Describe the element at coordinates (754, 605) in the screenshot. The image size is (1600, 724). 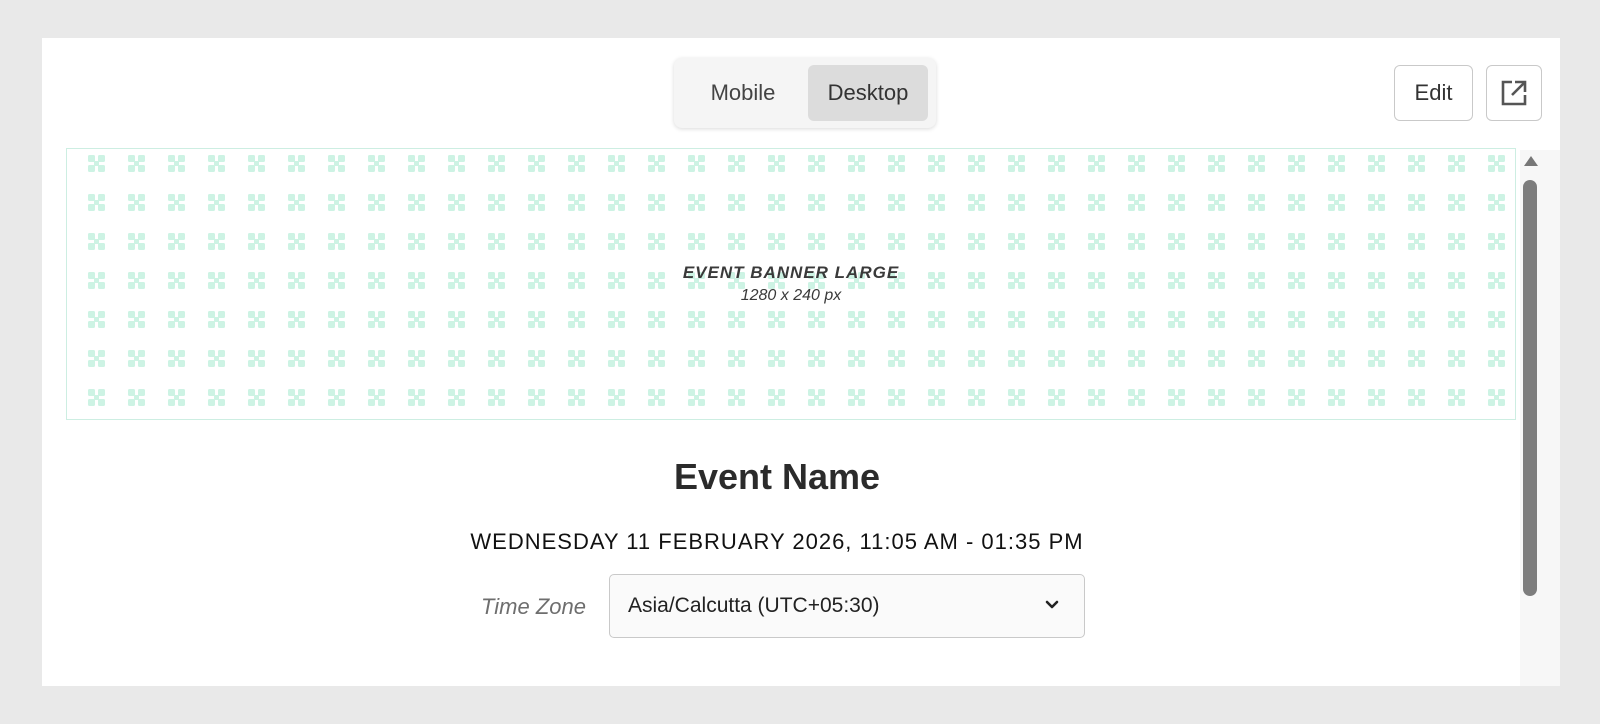
I see `timezone-selected-value: Asia/Calcutta (UTC+05:30)` at that location.